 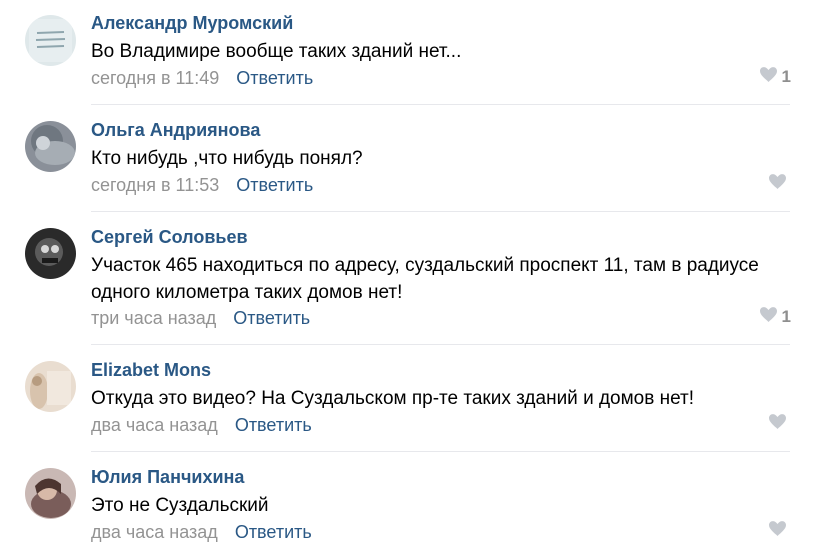 What do you see at coordinates (180, 505) in the screenshot?
I see `comment-text: Это не Суздальский` at bounding box center [180, 505].